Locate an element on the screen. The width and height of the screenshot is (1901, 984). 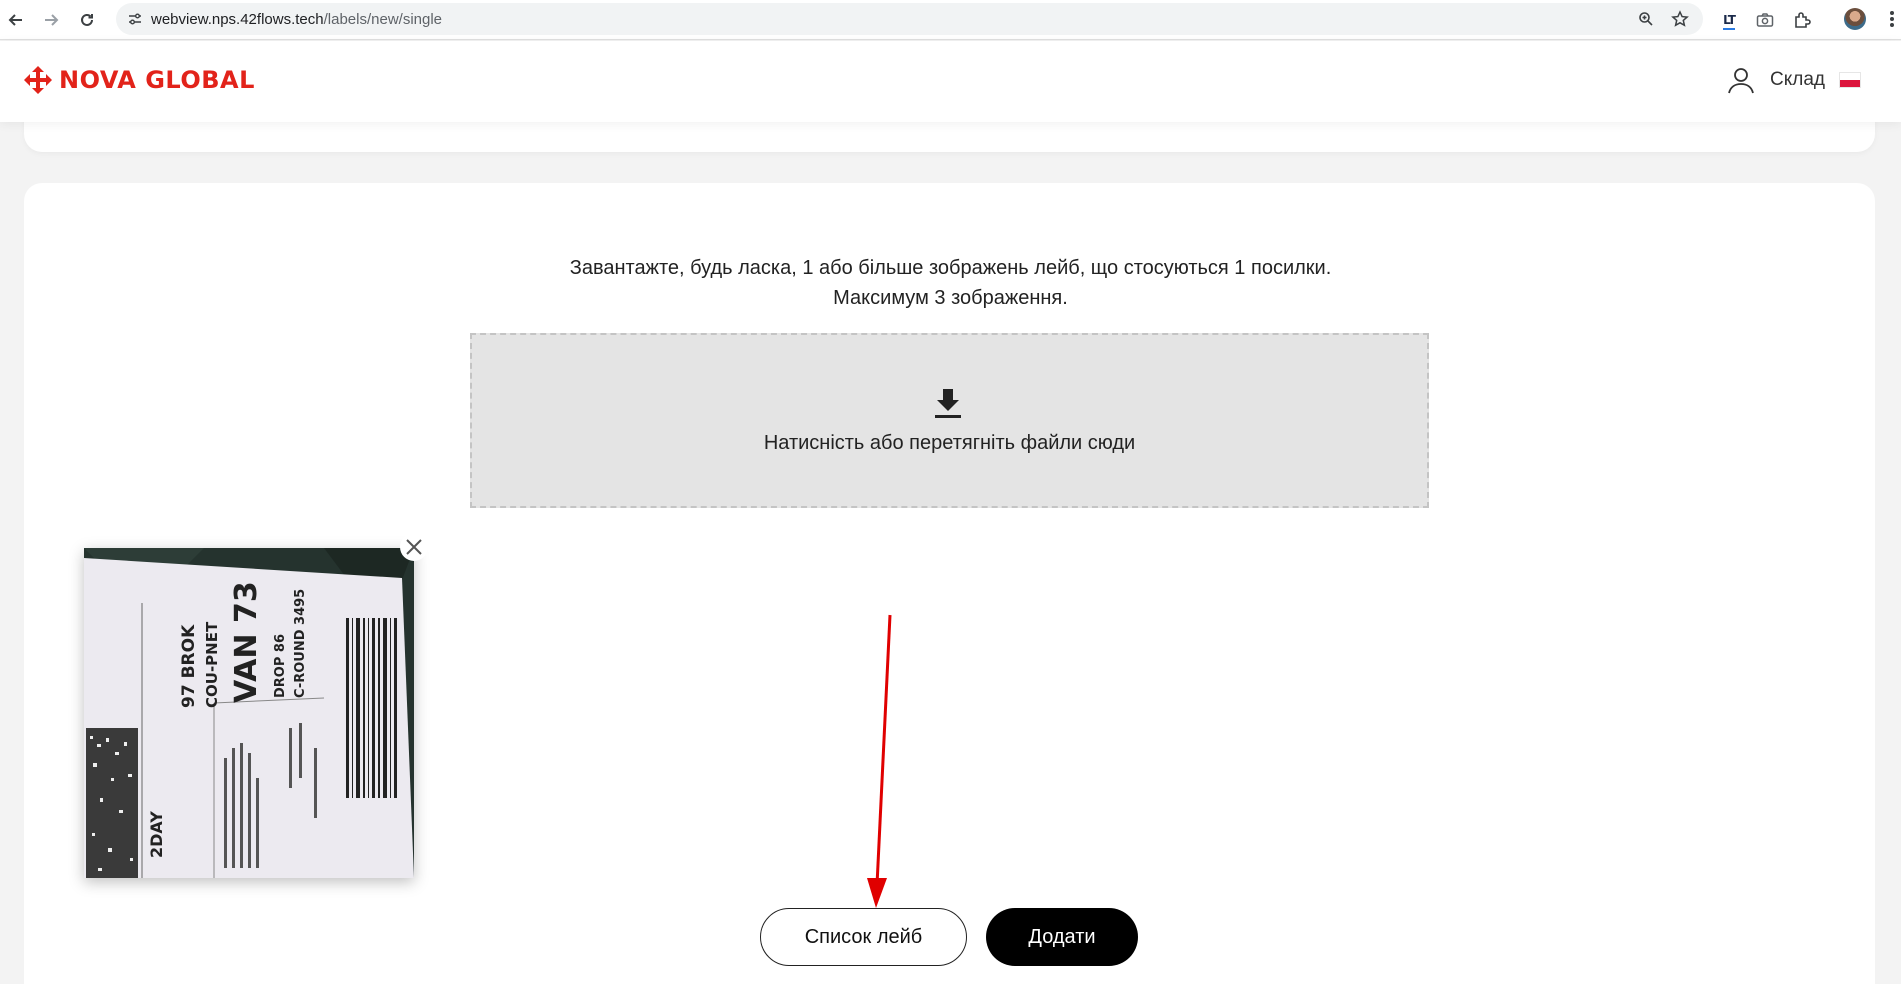
url-path: /labels/new/single is located at coordinates (383, 19).